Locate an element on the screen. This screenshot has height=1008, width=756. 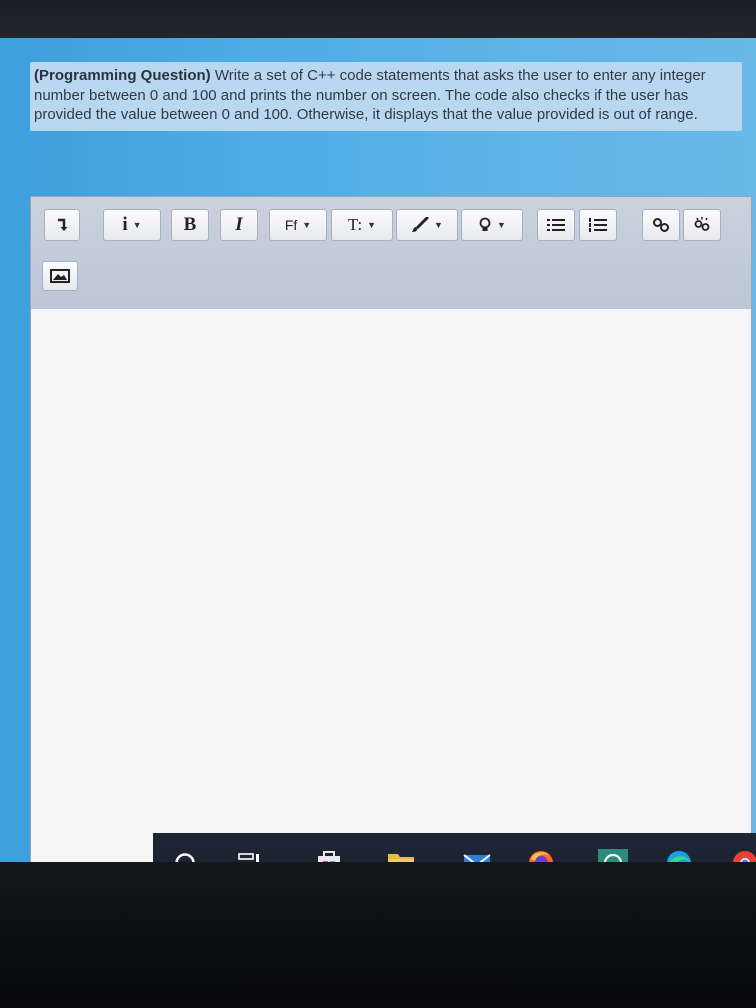
insert-image-button is located at coordinates (60, 276).